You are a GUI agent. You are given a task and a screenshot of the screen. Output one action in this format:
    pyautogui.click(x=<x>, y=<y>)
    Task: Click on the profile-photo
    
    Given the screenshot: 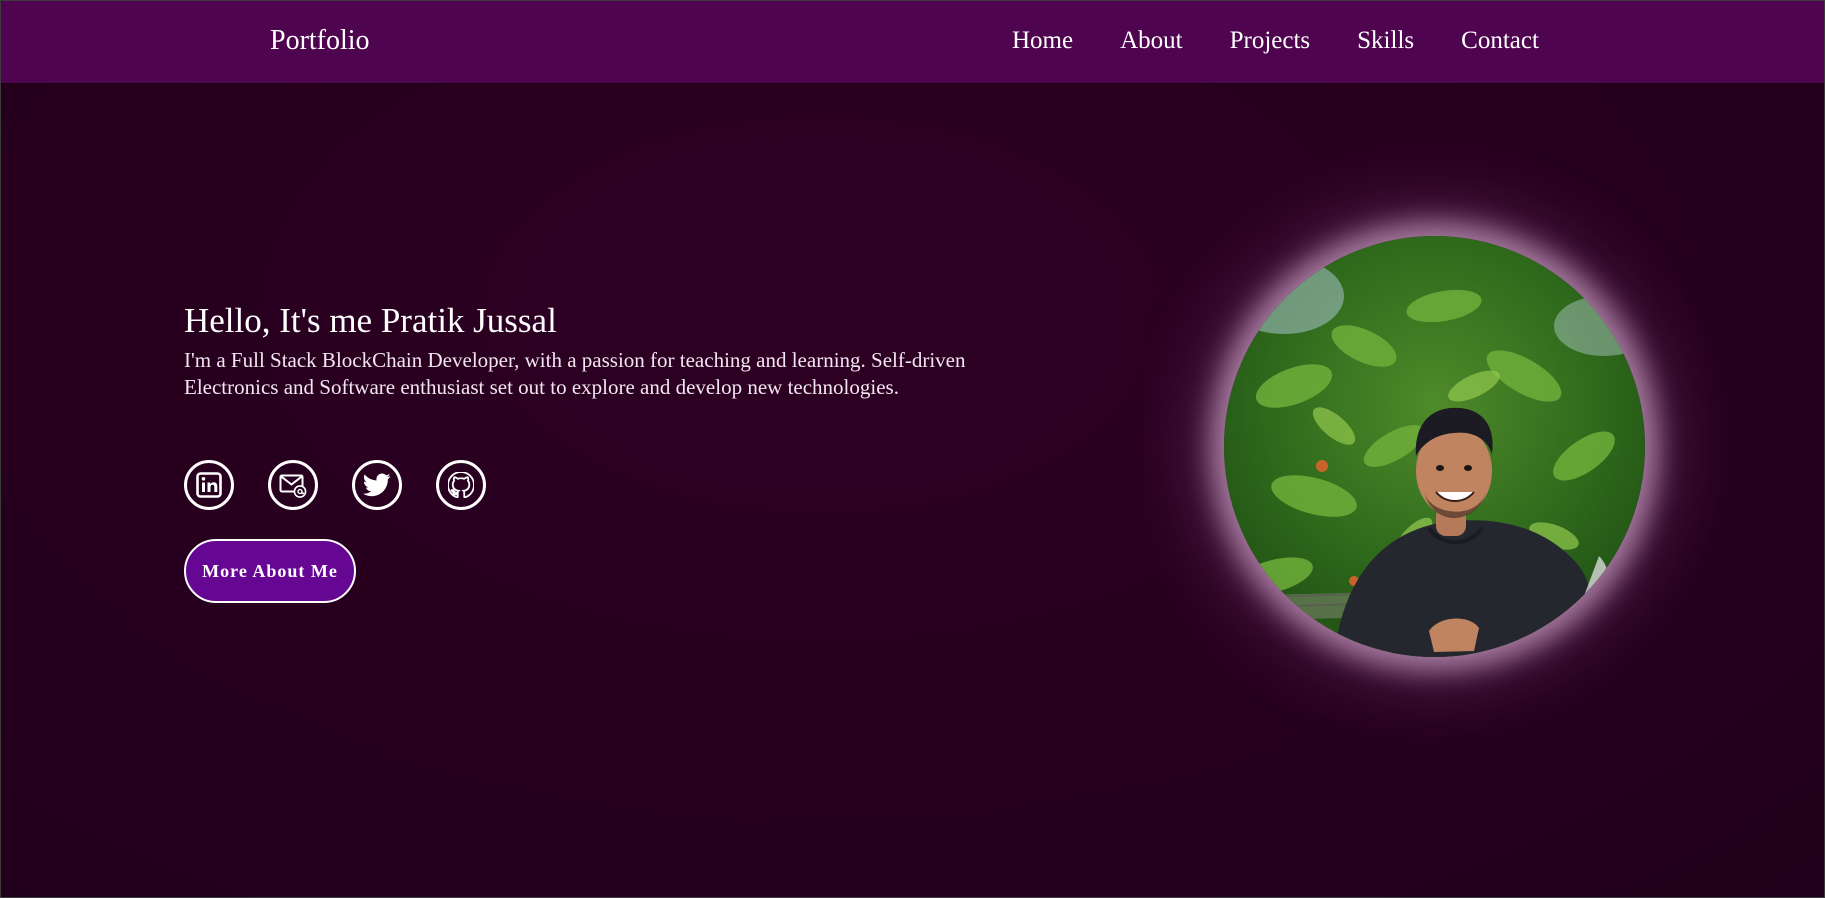 What is the action you would take?
    pyautogui.click(x=1434, y=446)
    